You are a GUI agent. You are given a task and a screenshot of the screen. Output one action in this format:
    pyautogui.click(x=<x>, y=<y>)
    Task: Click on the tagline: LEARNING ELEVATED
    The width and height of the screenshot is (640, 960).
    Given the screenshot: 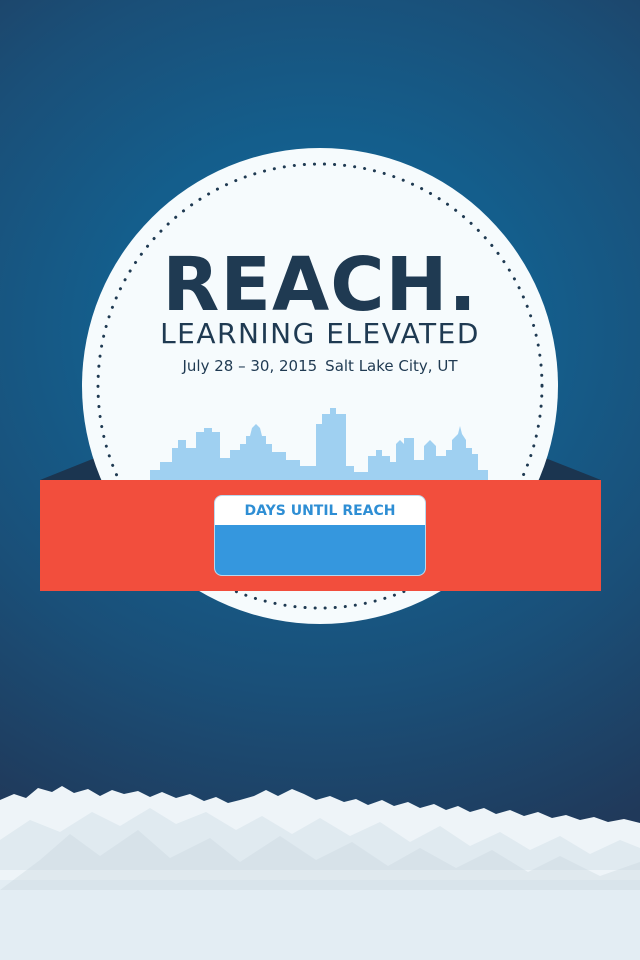 What is the action you would take?
    pyautogui.click(x=320, y=333)
    